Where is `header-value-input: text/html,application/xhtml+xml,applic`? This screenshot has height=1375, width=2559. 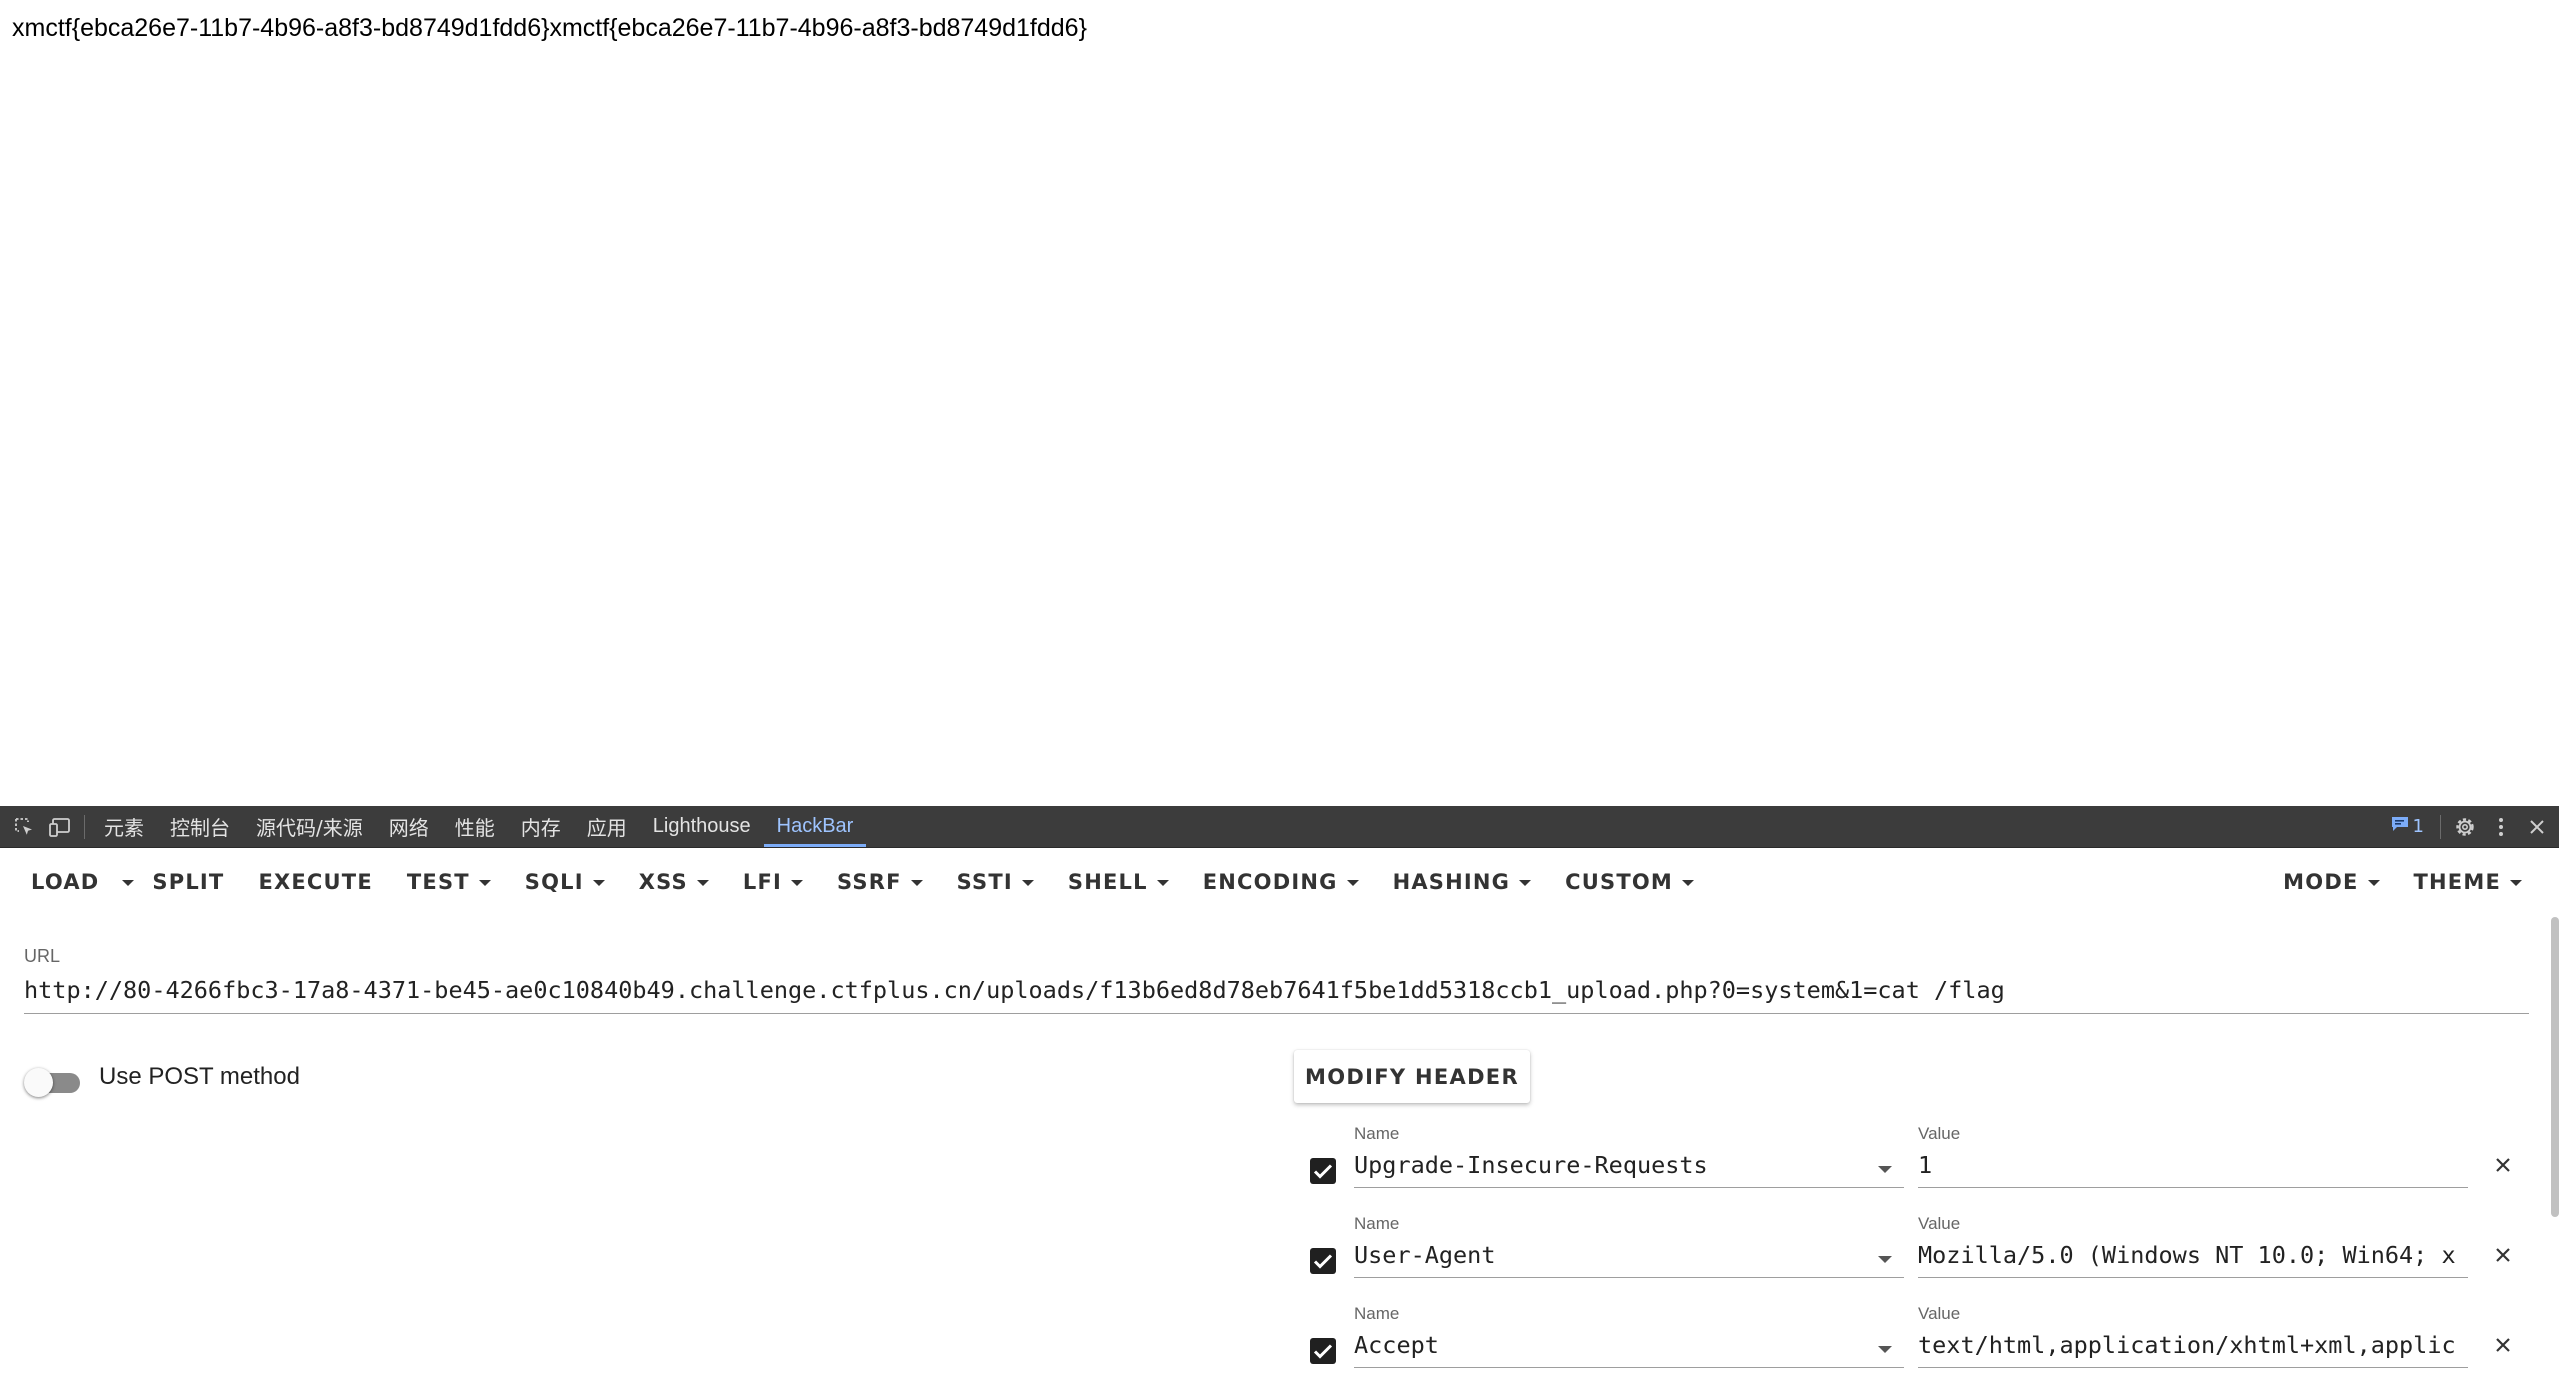
header-value-input: text/html,application/xhtml+xml,applic is located at coordinates (2193, 1348).